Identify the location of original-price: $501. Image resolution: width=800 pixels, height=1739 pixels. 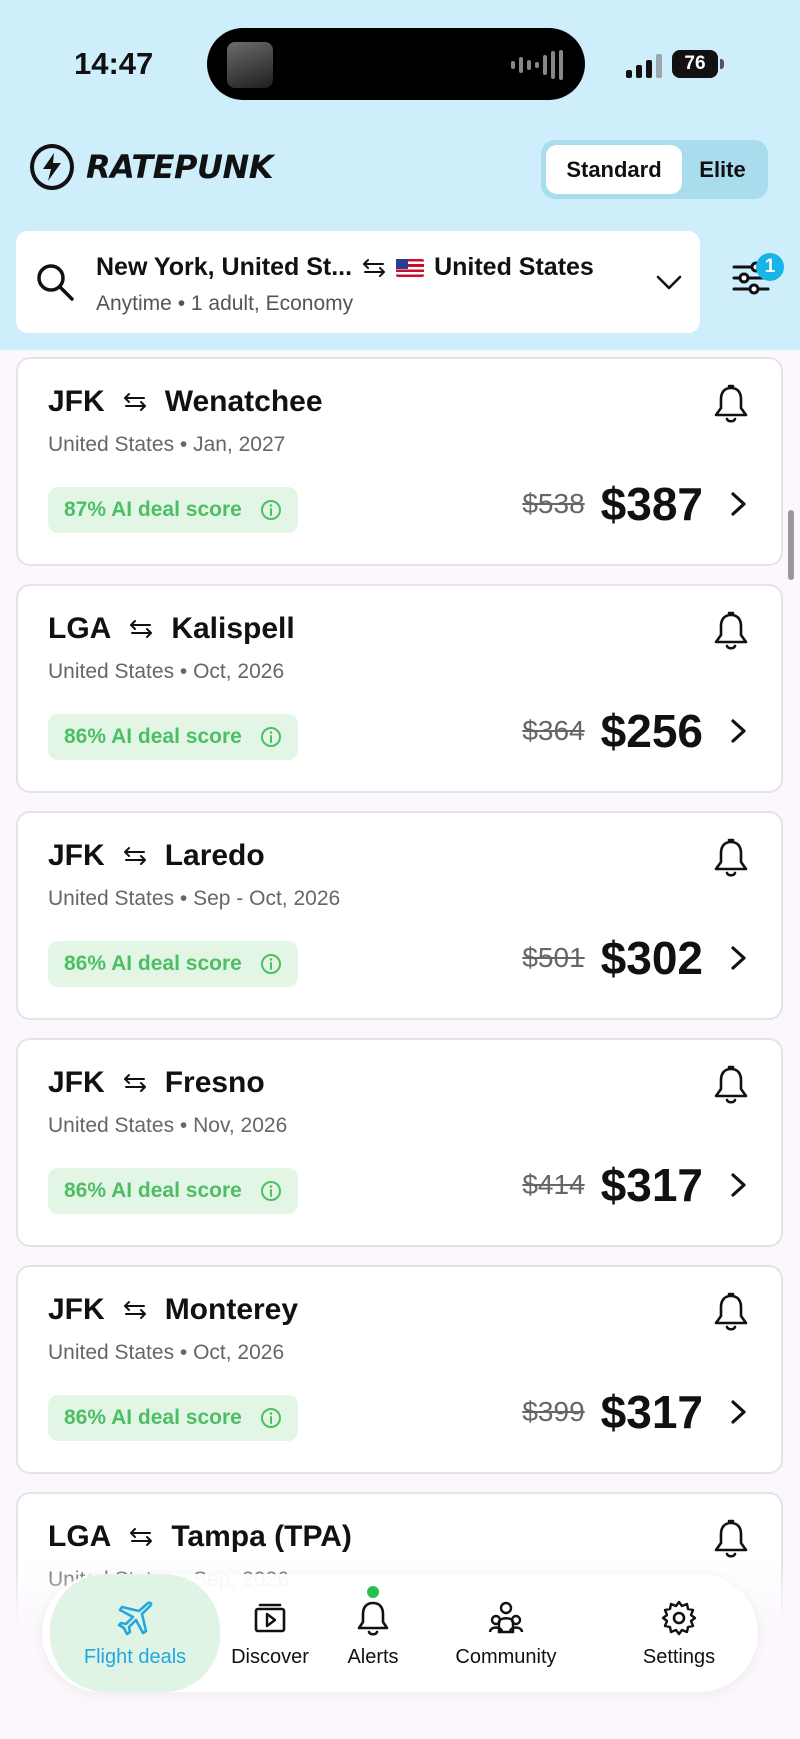
(553, 957).